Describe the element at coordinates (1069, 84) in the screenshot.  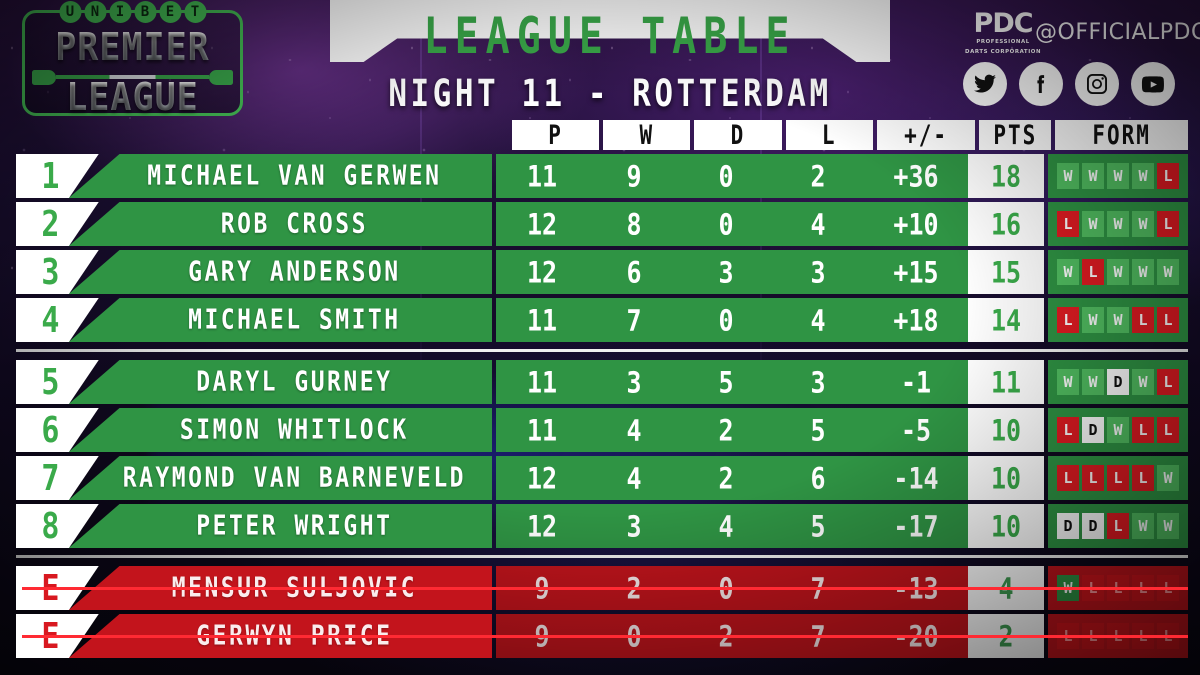
I see `social-links` at that location.